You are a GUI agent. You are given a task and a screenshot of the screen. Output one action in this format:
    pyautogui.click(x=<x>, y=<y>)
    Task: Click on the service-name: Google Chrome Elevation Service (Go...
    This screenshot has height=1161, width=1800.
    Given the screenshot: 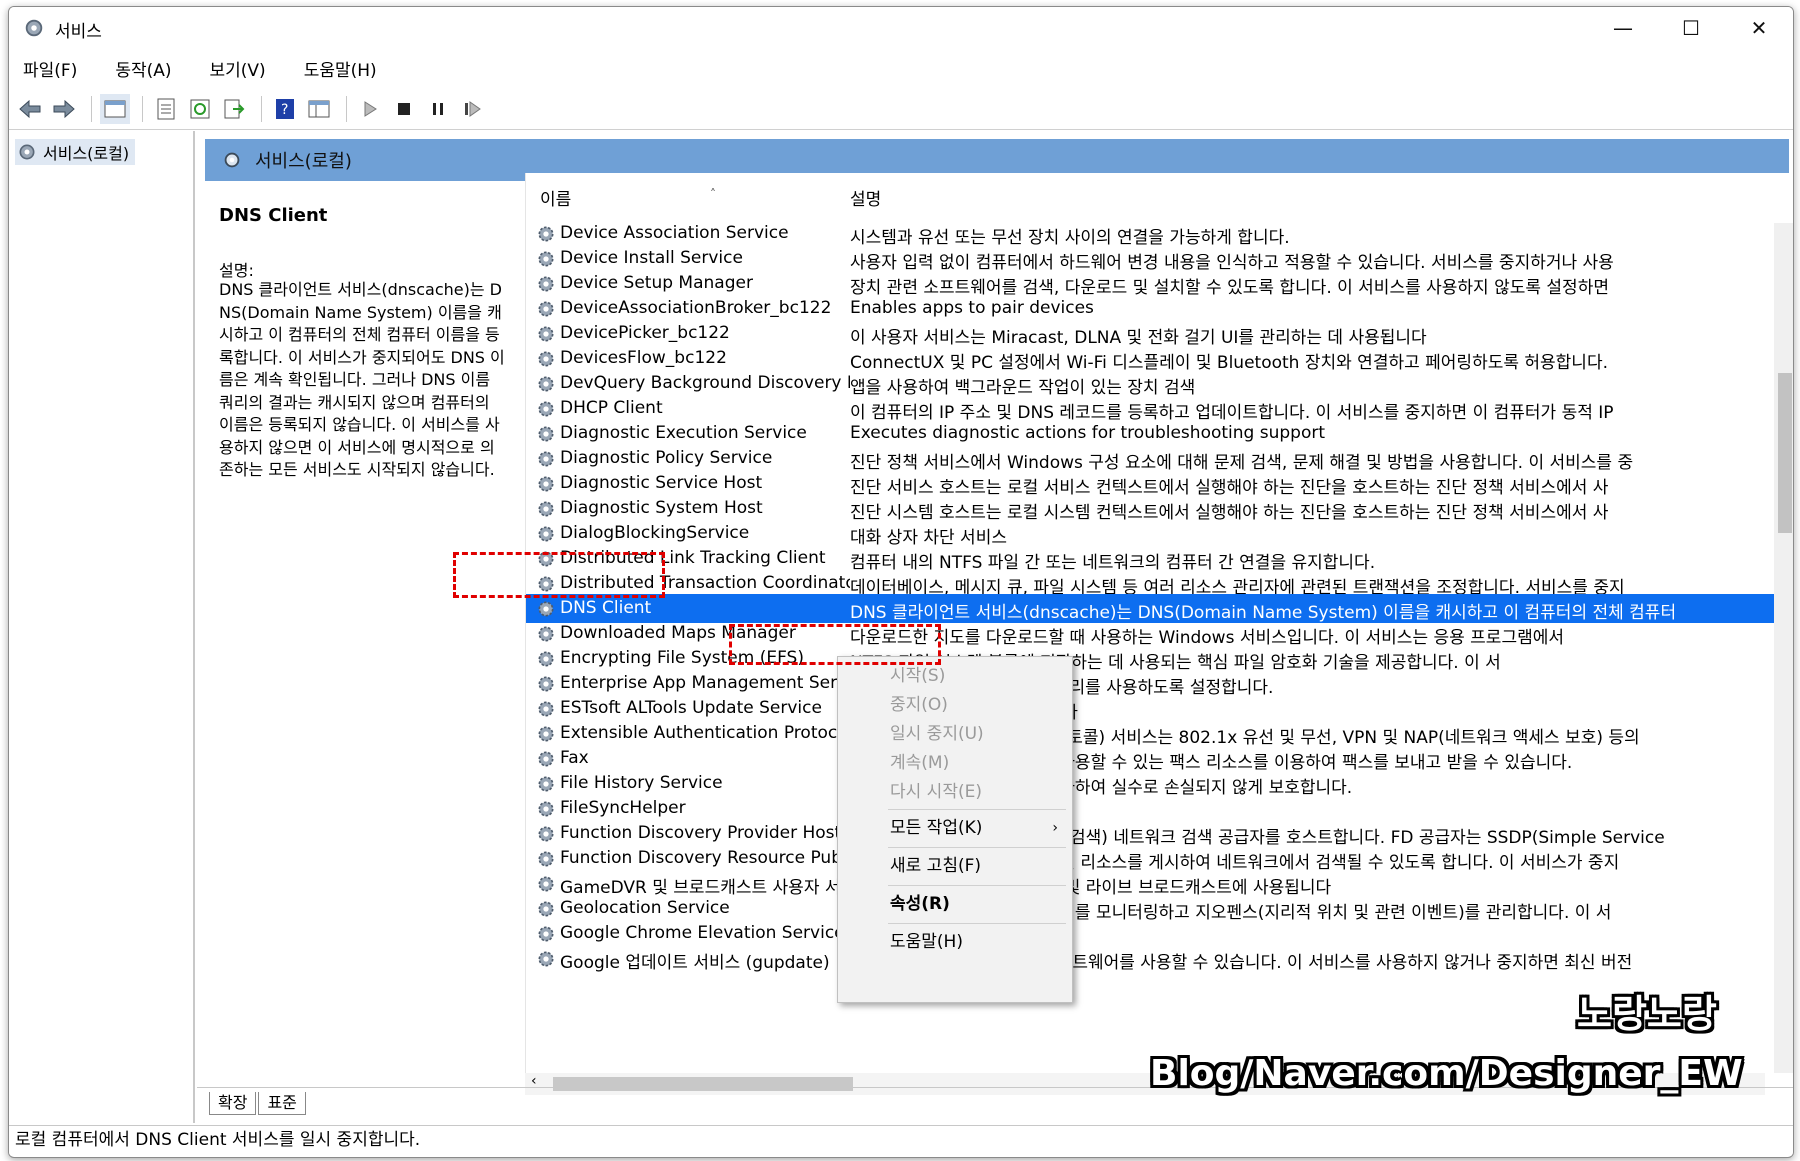 What is the action you would take?
    pyautogui.click(x=705, y=933)
    